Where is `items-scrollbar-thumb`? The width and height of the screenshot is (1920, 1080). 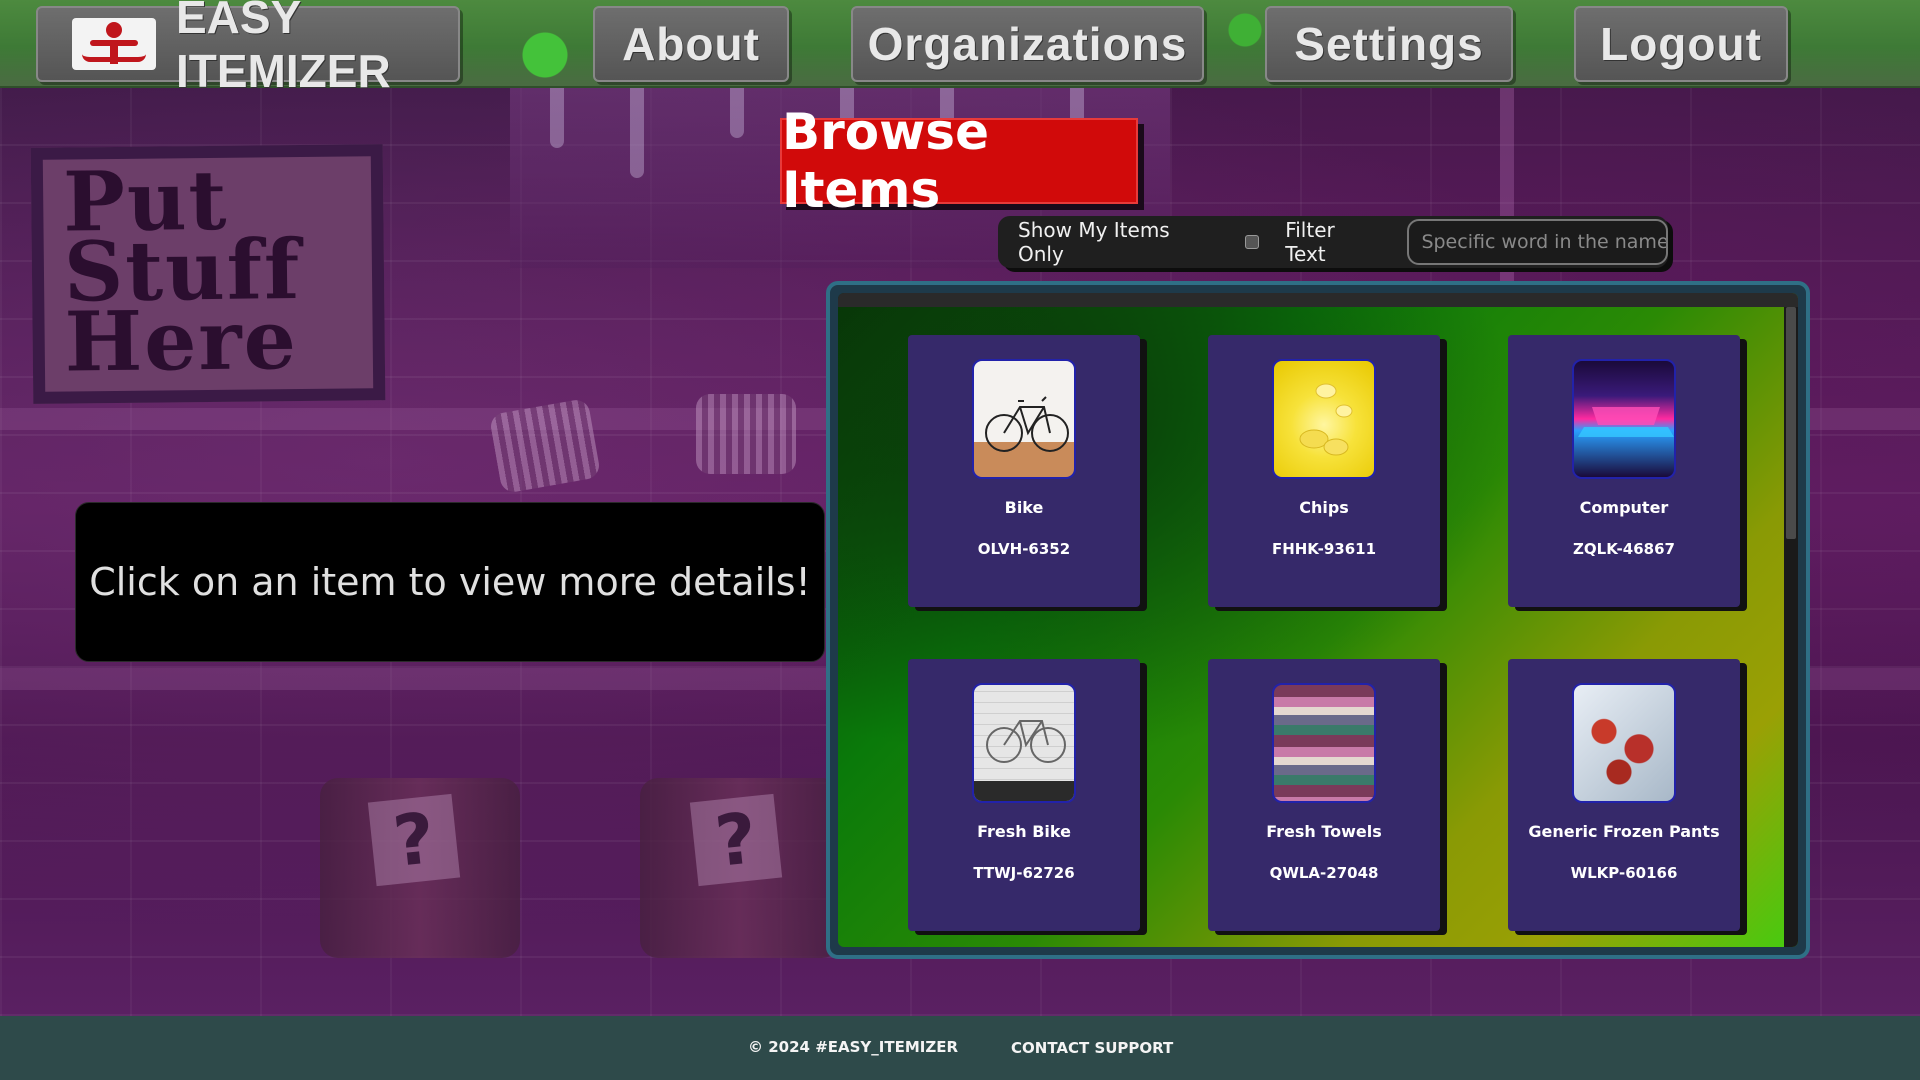 items-scrollbar-thumb is located at coordinates (1791, 423).